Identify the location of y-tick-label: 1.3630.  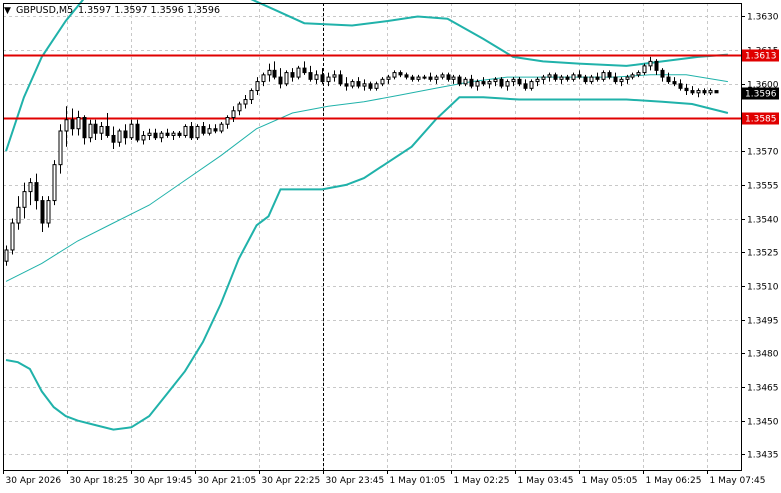
(763, 18).